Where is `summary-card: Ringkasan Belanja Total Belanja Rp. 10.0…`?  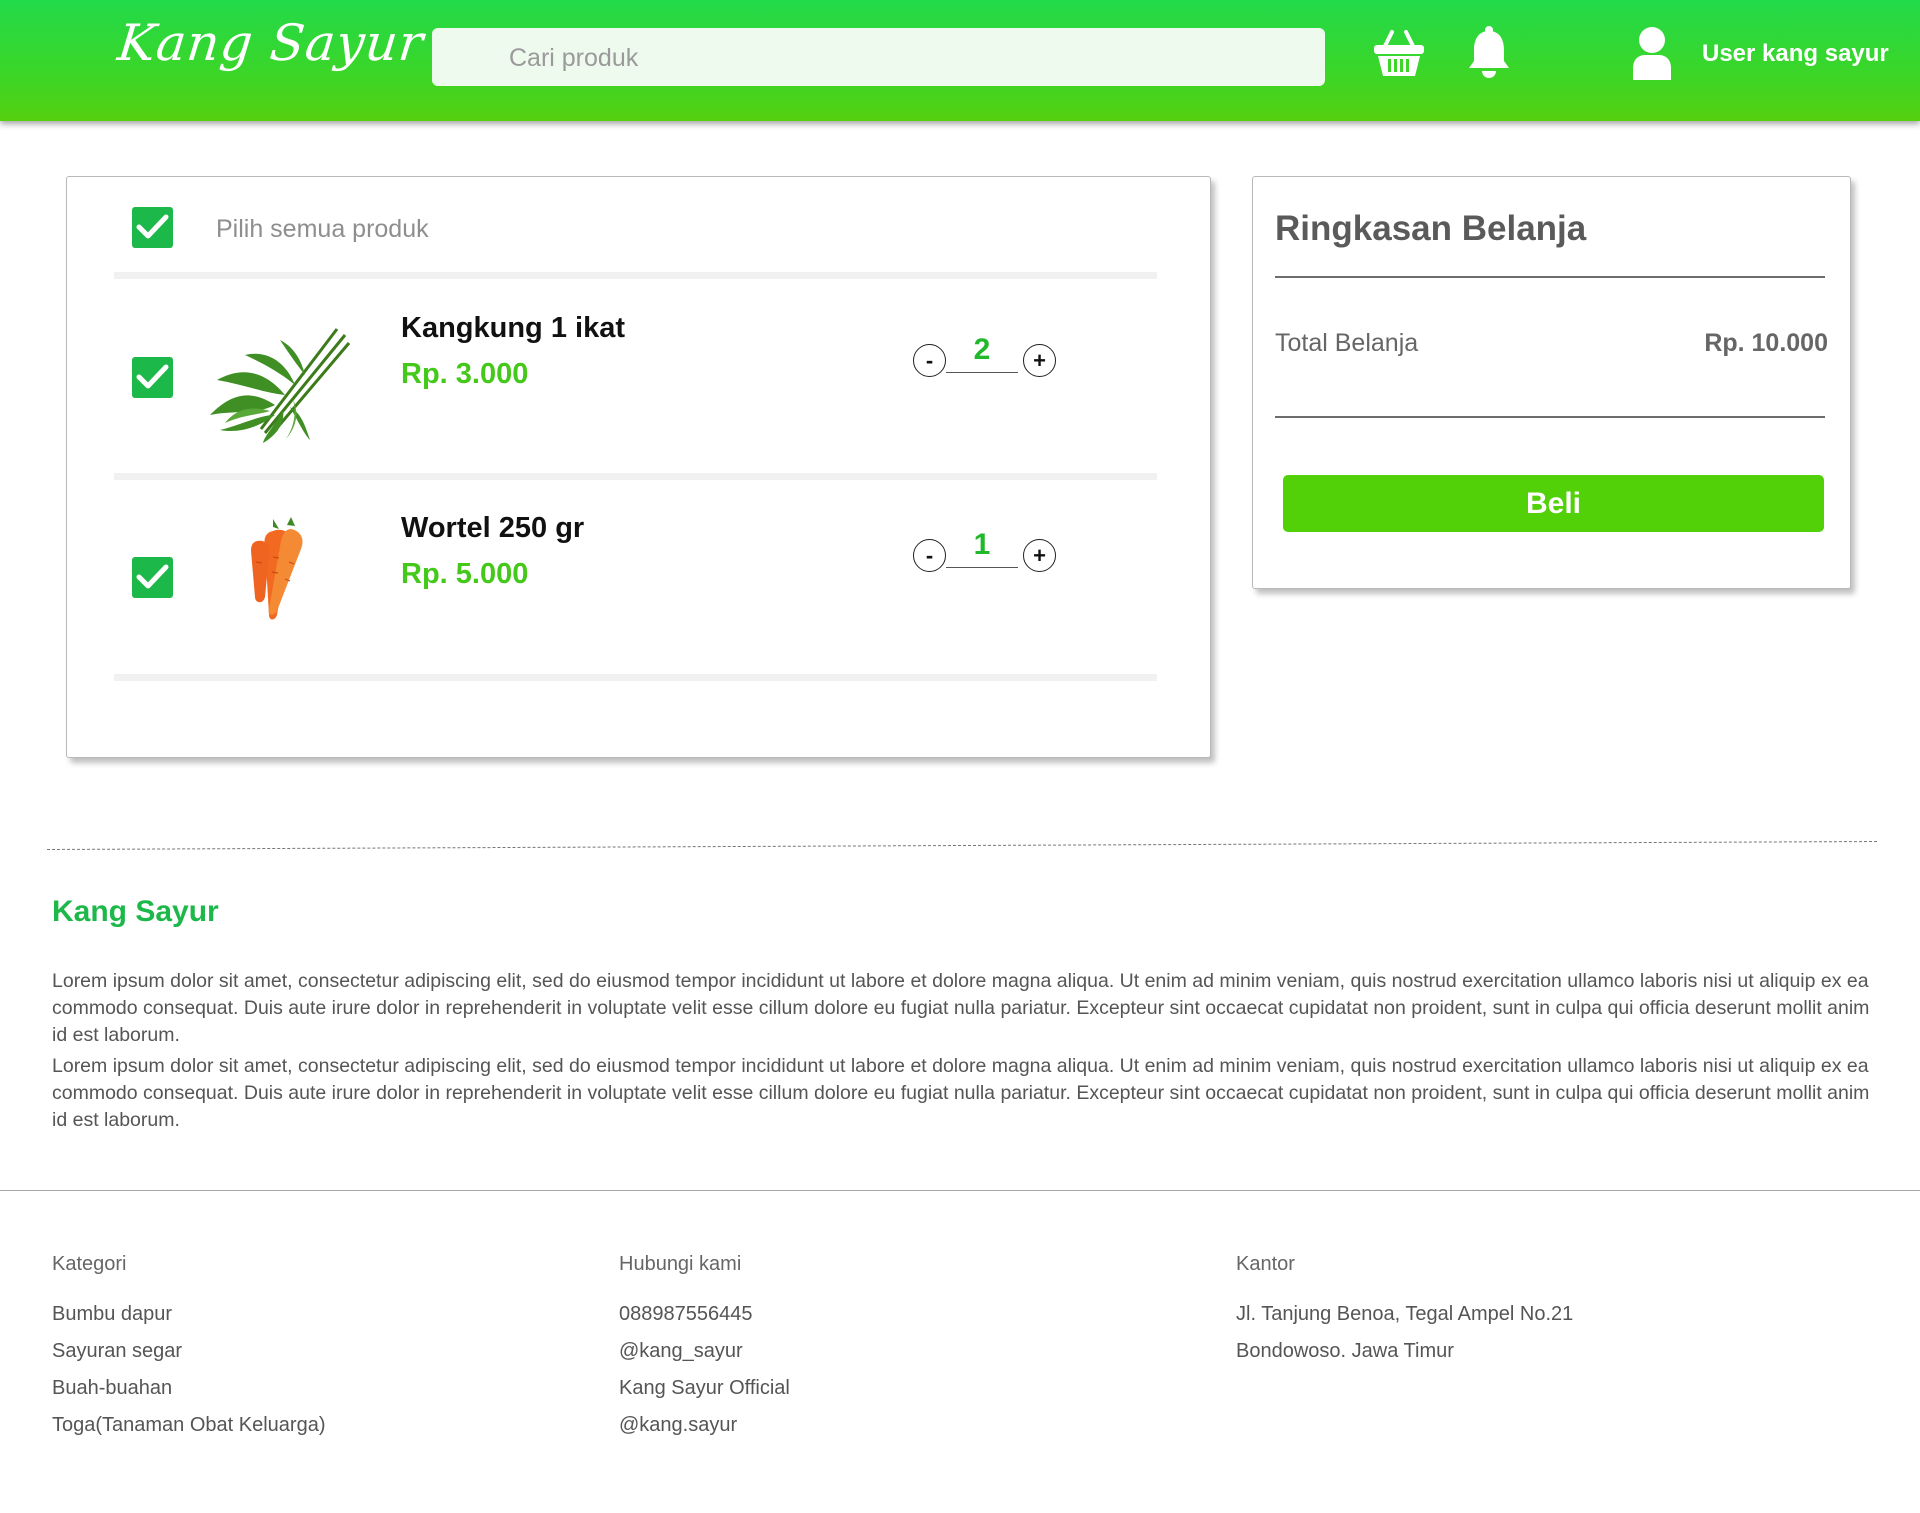 summary-card: Ringkasan Belanja Total Belanja Rp. 10.0… is located at coordinates (1551, 382).